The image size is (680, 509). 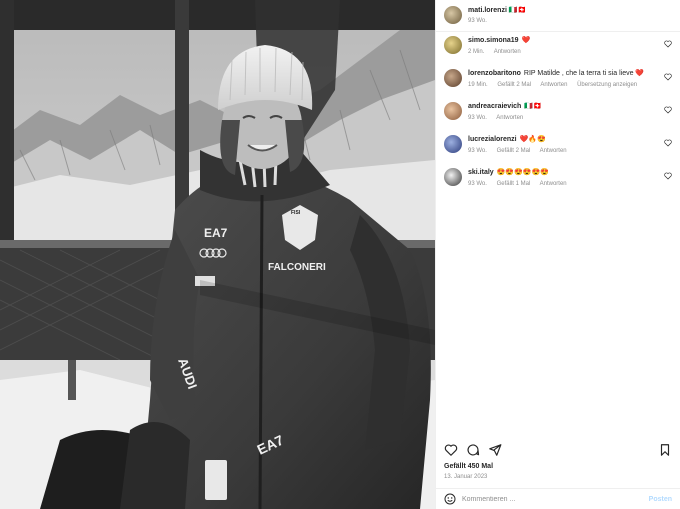 What do you see at coordinates (473, 450) in the screenshot?
I see `comment-bubble-icon` at bounding box center [473, 450].